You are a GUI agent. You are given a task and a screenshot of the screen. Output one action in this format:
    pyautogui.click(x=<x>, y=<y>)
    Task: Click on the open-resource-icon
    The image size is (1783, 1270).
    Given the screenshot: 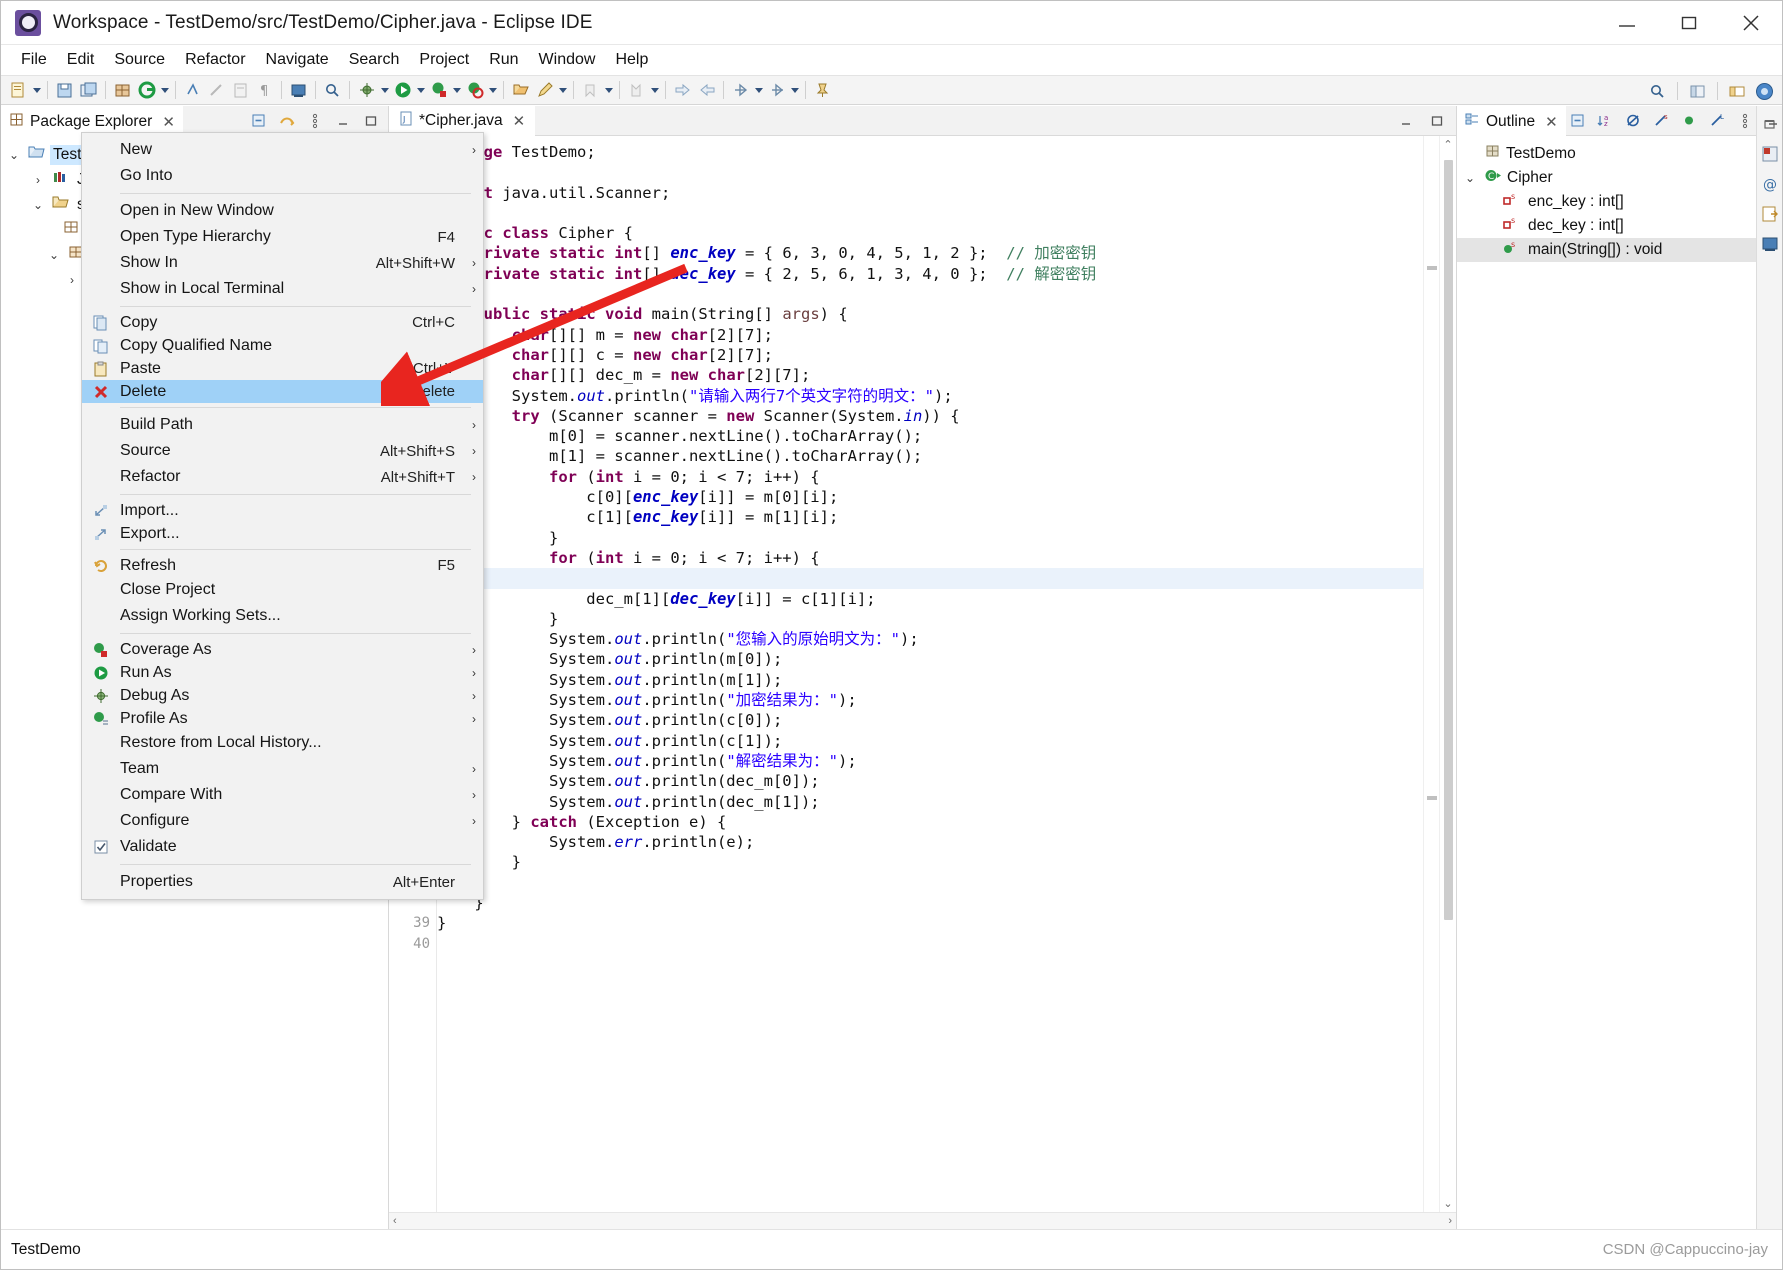 What is the action you would take?
    pyautogui.click(x=520, y=90)
    